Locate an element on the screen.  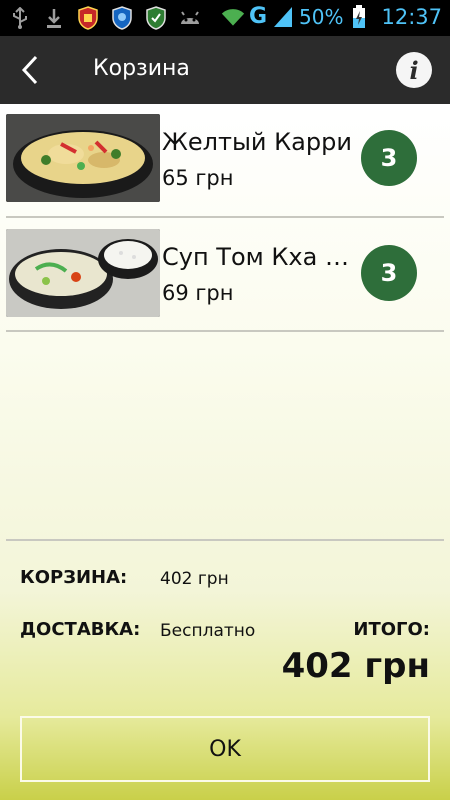
cart-total-label: КОРЗИНА: is located at coordinates (74, 577).